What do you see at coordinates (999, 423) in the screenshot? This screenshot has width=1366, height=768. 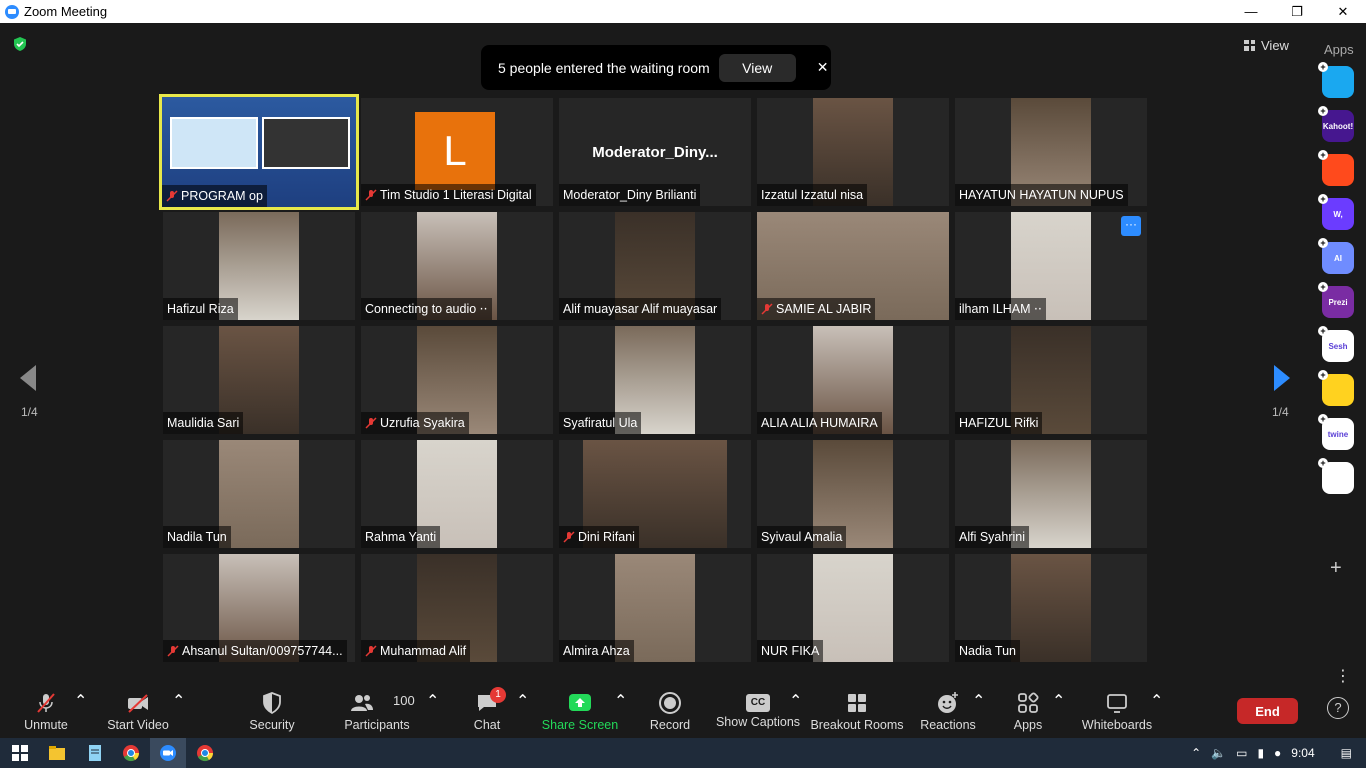 I see `participant-name: HAFIZUL Rifki` at bounding box center [999, 423].